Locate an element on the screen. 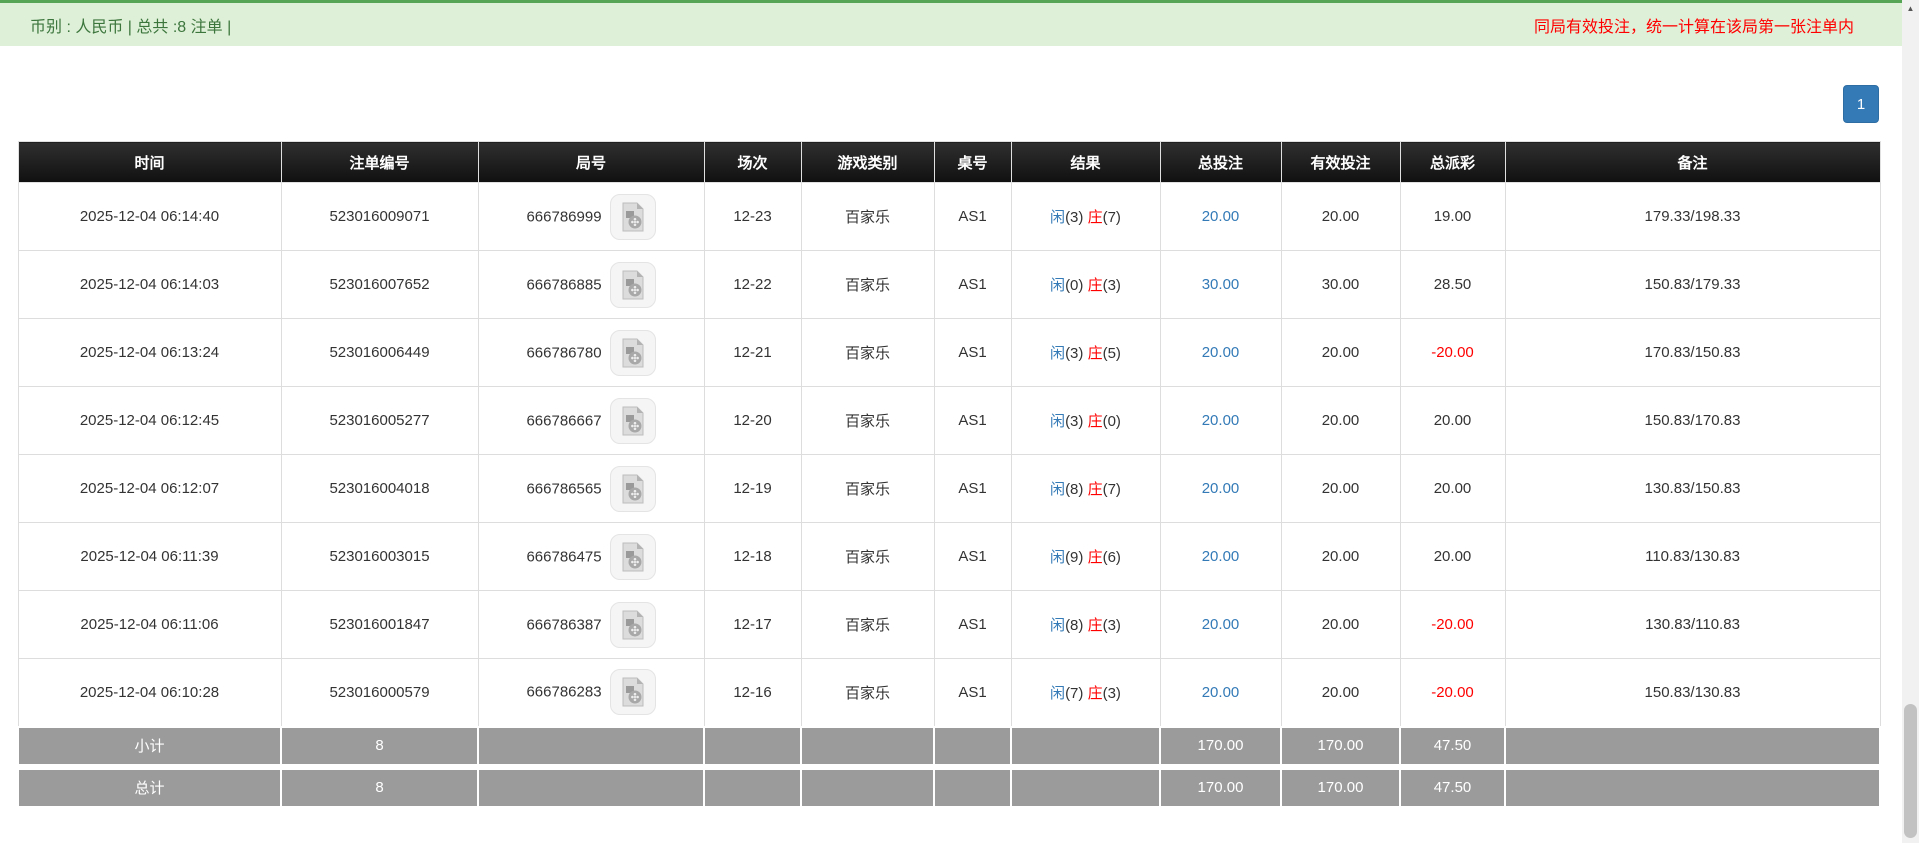 Image resolution: width=1919 pixels, height=843 pixels. subtotal-total-bet: 170.00 is located at coordinates (1220, 746).